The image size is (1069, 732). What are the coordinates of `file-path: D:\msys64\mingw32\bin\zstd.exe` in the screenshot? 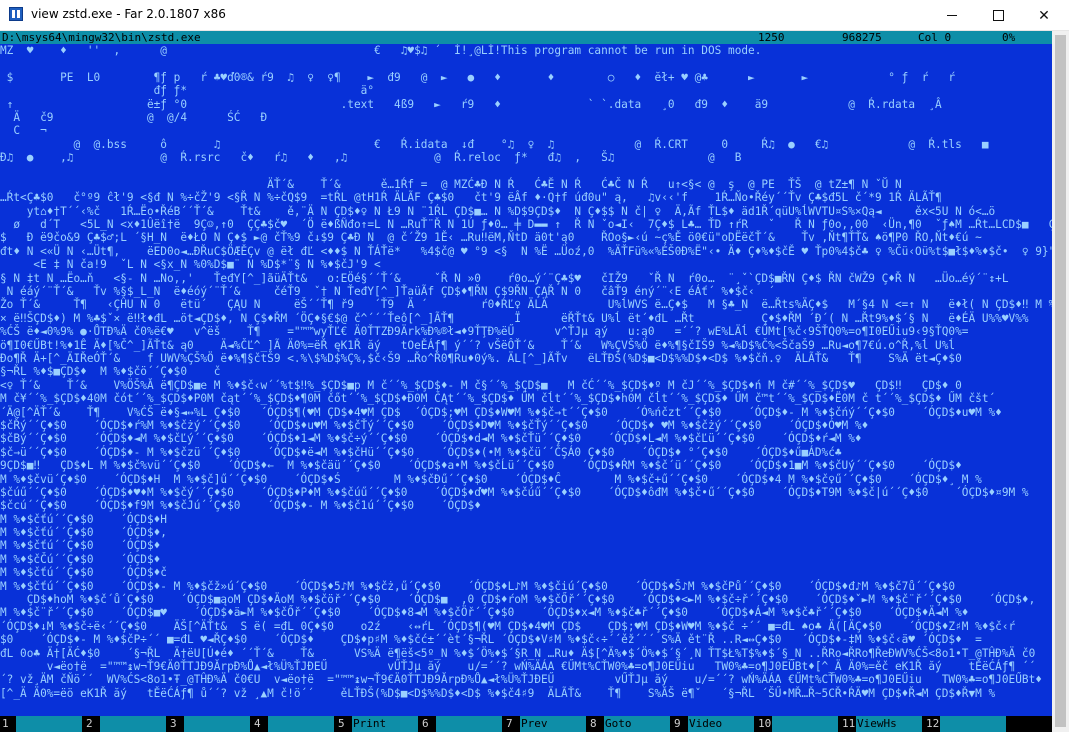 It's located at (101, 37).